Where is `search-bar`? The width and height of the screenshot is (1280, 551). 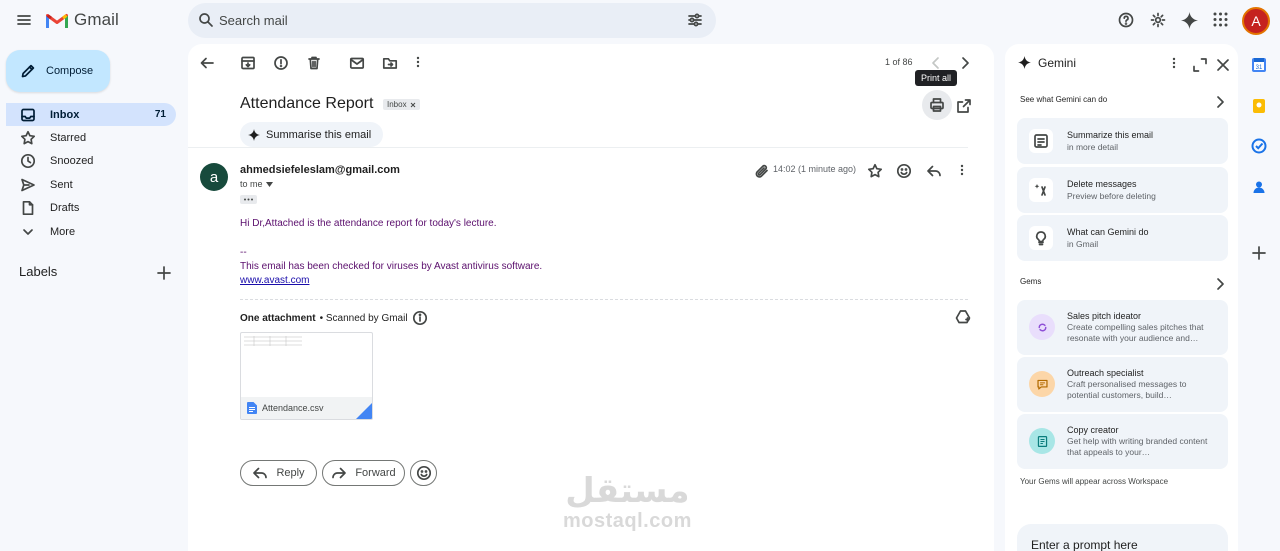
search-bar is located at coordinates (452, 20).